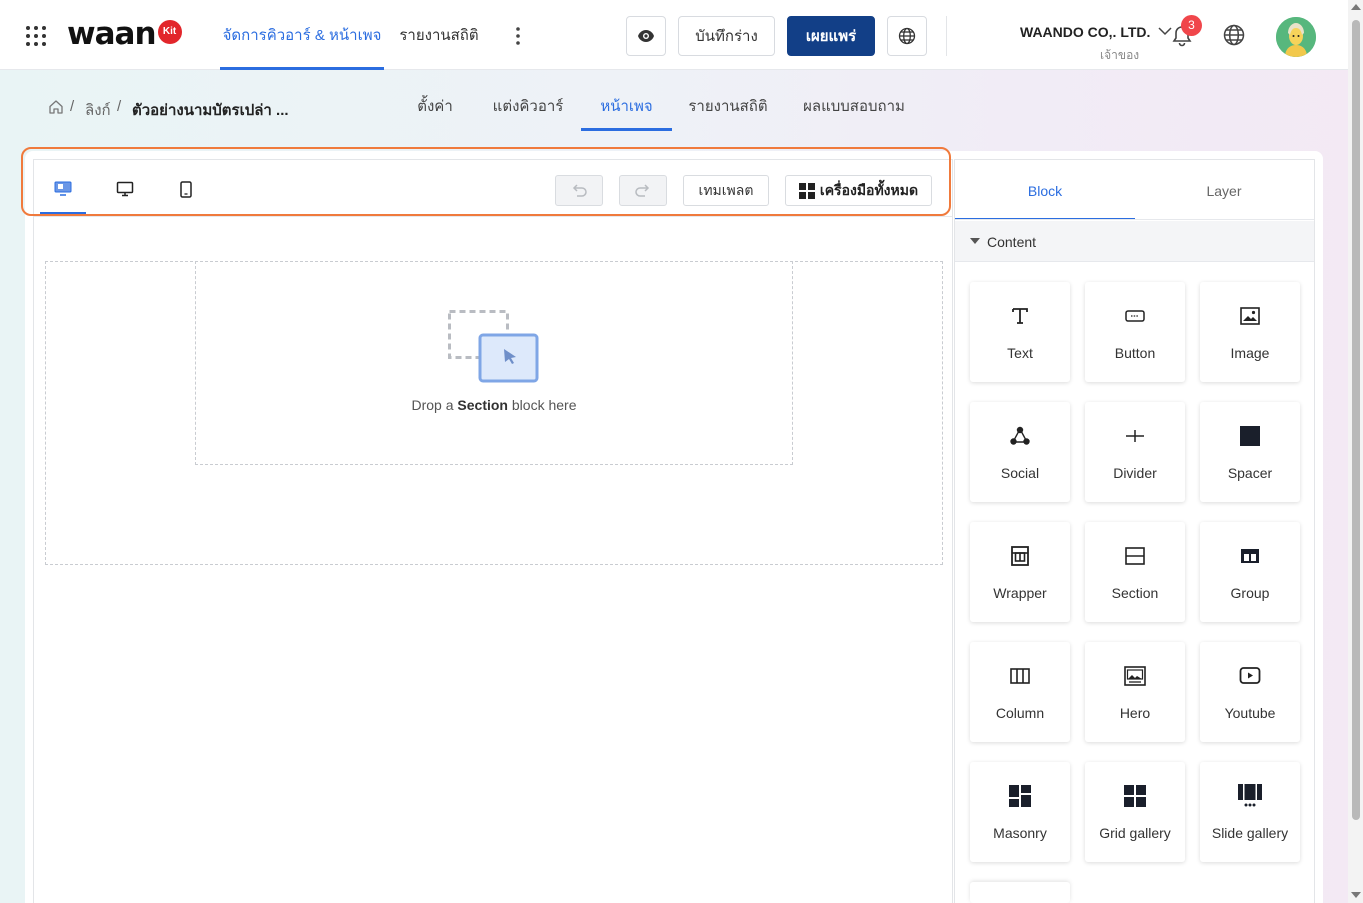  Describe the element at coordinates (482, 405) in the screenshot. I see `drop-hint-emphasis: Section` at that location.